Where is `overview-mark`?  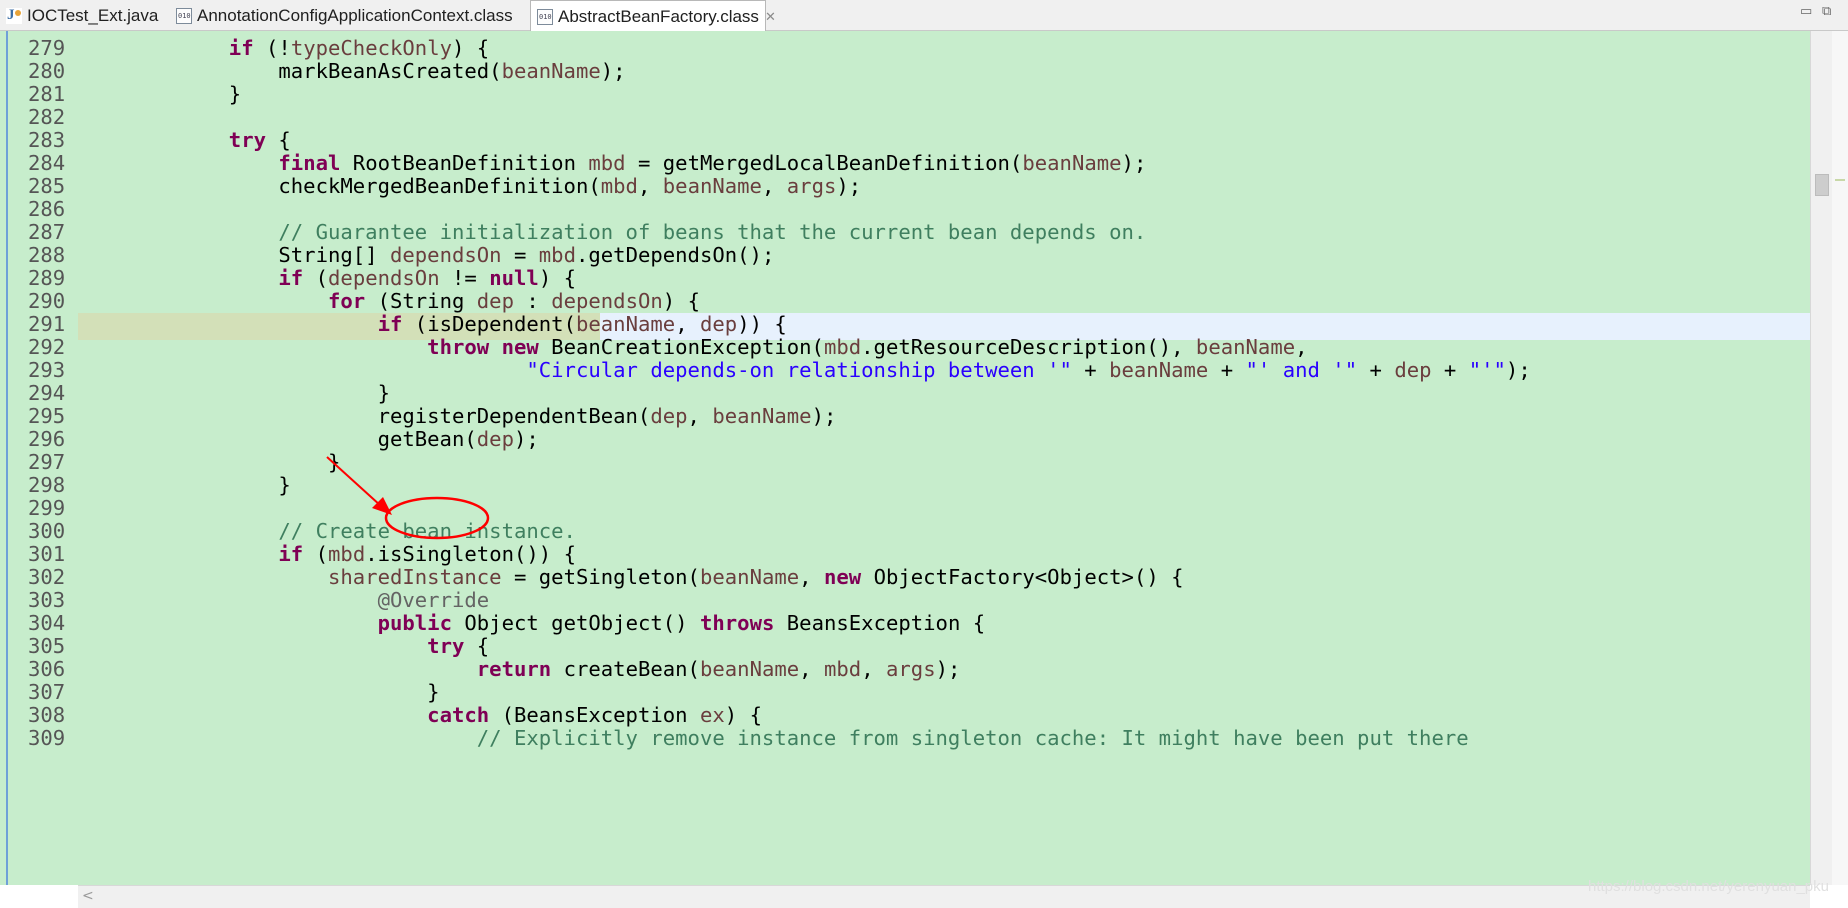
overview-mark is located at coordinates (1840, 180).